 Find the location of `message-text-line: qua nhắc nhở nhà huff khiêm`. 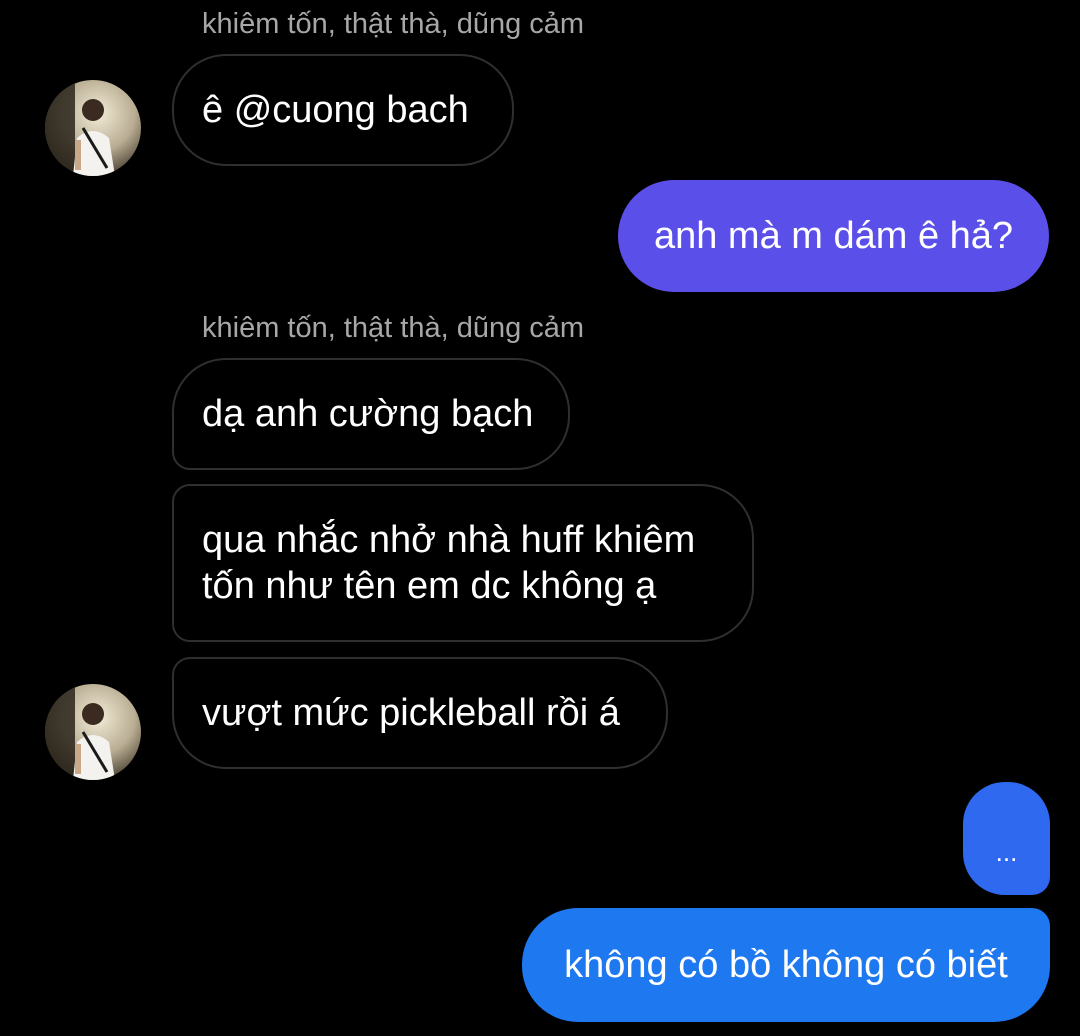

message-text-line: qua nhắc nhở nhà huff khiêm is located at coordinates (449, 540).